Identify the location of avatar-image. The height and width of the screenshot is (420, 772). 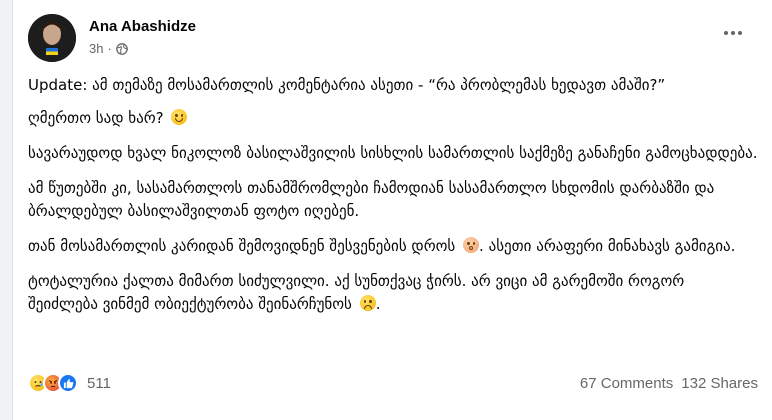
(52, 38).